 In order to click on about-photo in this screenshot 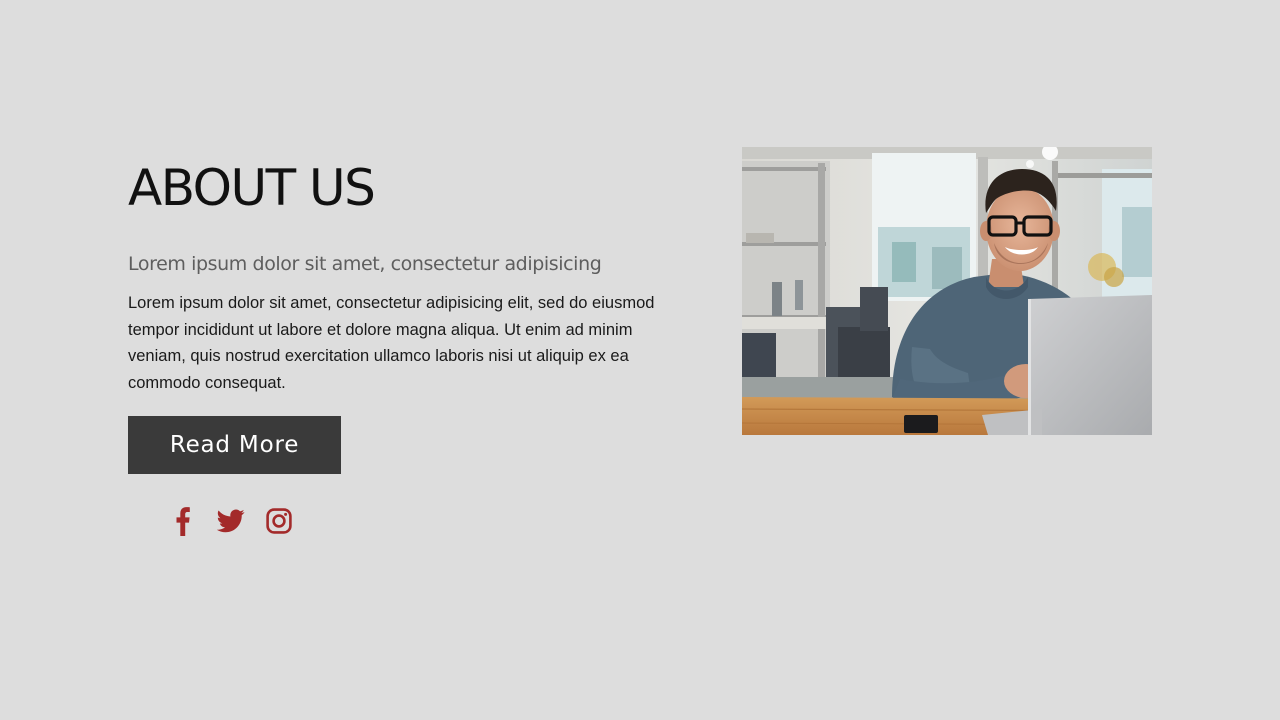, I will do `click(947, 291)`.